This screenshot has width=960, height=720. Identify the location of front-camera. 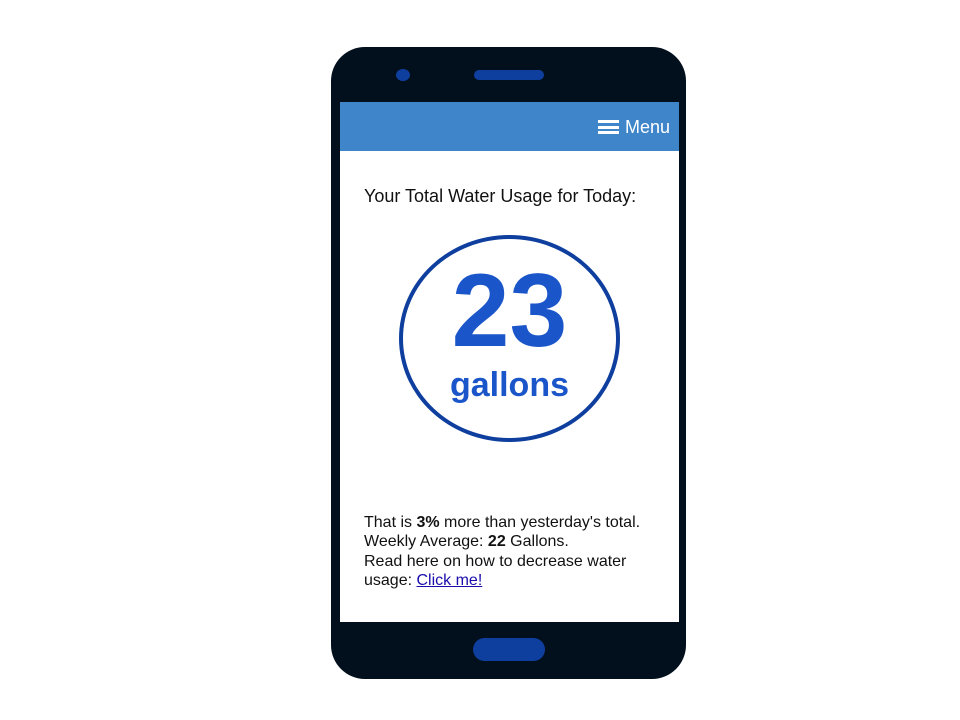
(403, 75).